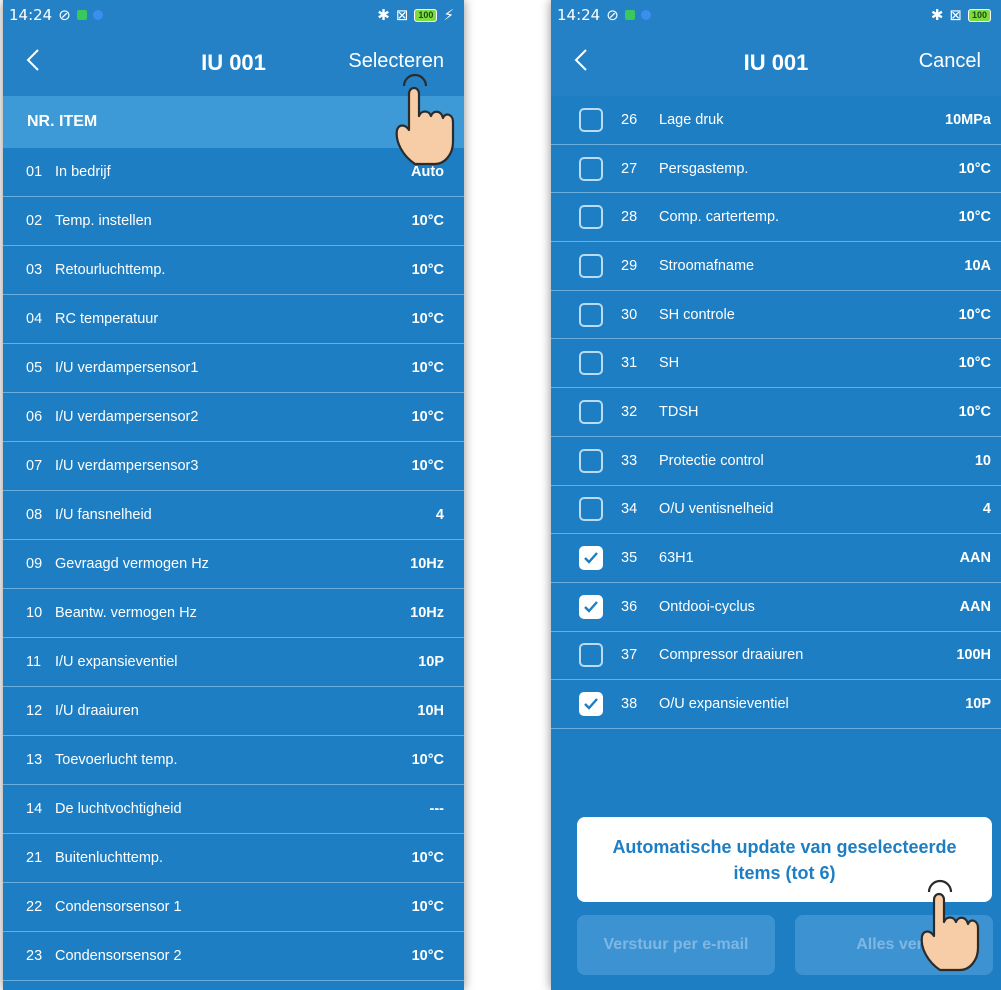  What do you see at coordinates (448, 15) in the screenshot?
I see `charging-icon: ⚡` at bounding box center [448, 15].